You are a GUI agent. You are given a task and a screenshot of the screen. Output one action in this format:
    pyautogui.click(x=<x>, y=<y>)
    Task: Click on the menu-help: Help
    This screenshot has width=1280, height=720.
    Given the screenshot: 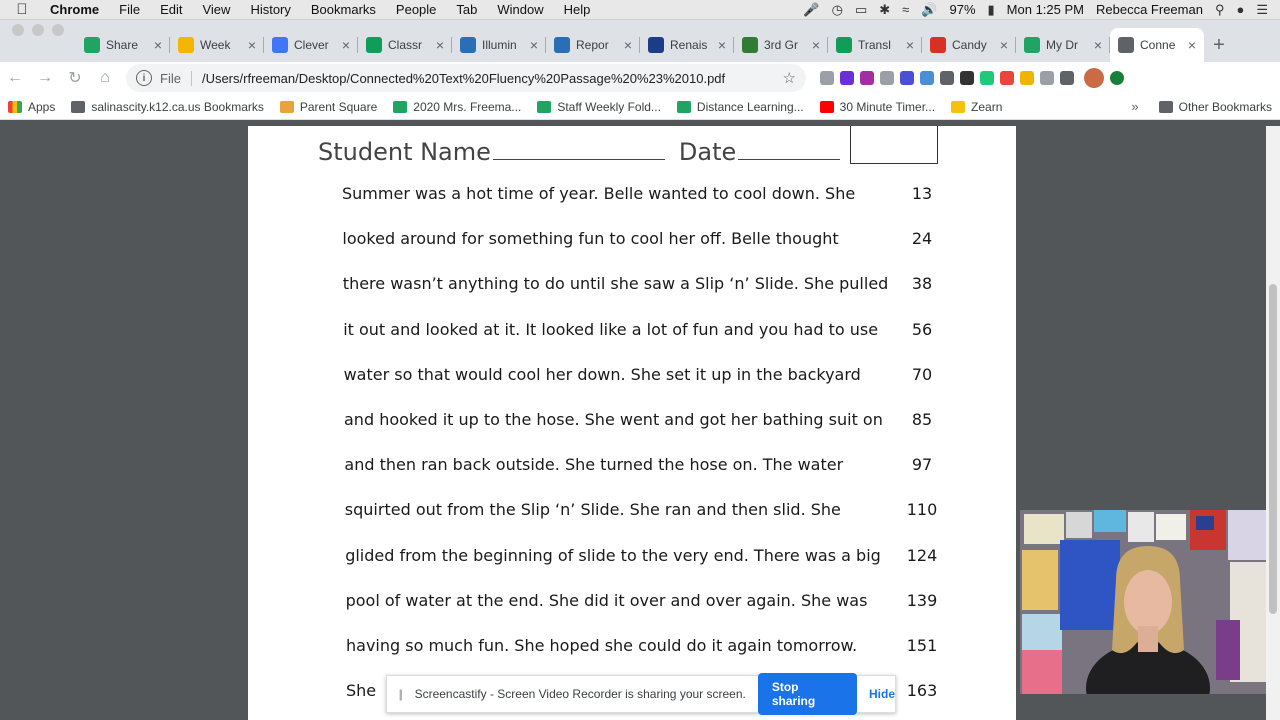 What is the action you would take?
    pyautogui.click(x=577, y=9)
    